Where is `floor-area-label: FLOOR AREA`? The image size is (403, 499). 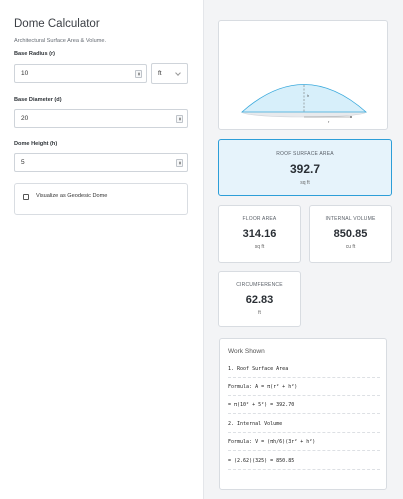
floor-area-label: FLOOR AREA is located at coordinates (259, 219).